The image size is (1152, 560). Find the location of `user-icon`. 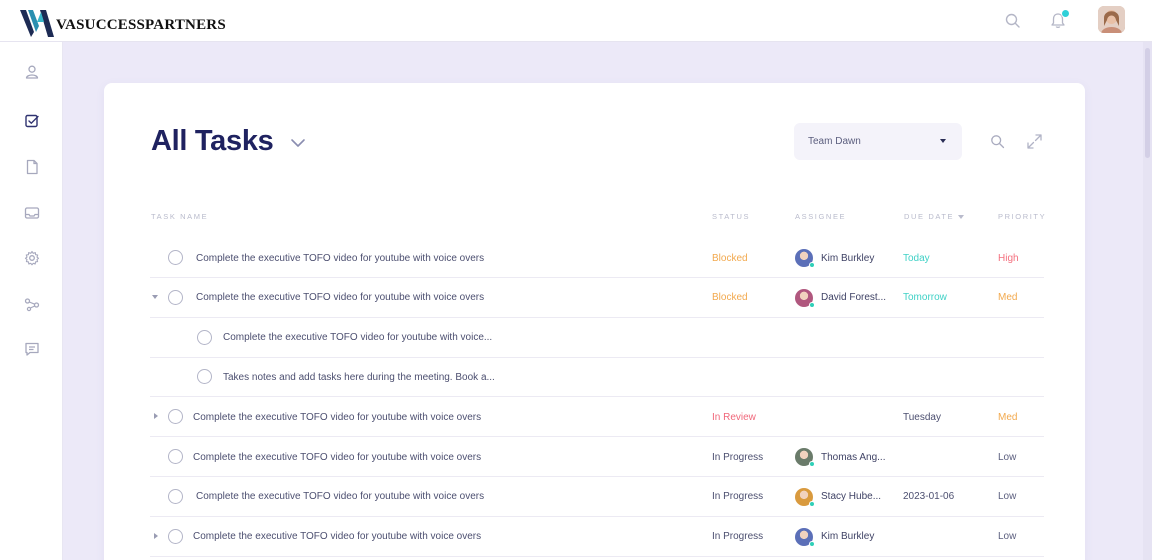

user-icon is located at coordinates (32, 72).